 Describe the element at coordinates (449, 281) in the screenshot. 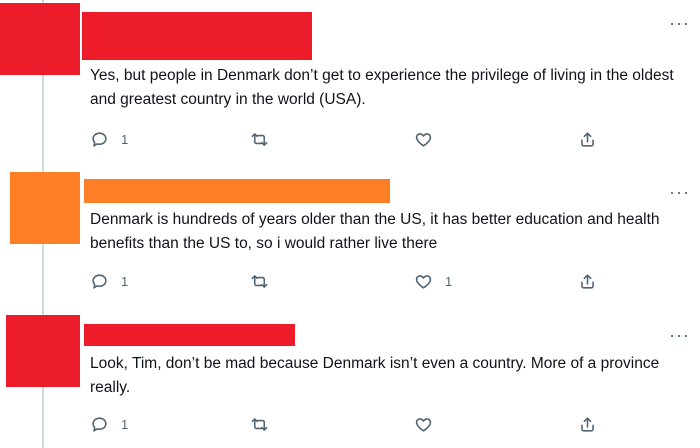

I see `like-count: 1` at that location.